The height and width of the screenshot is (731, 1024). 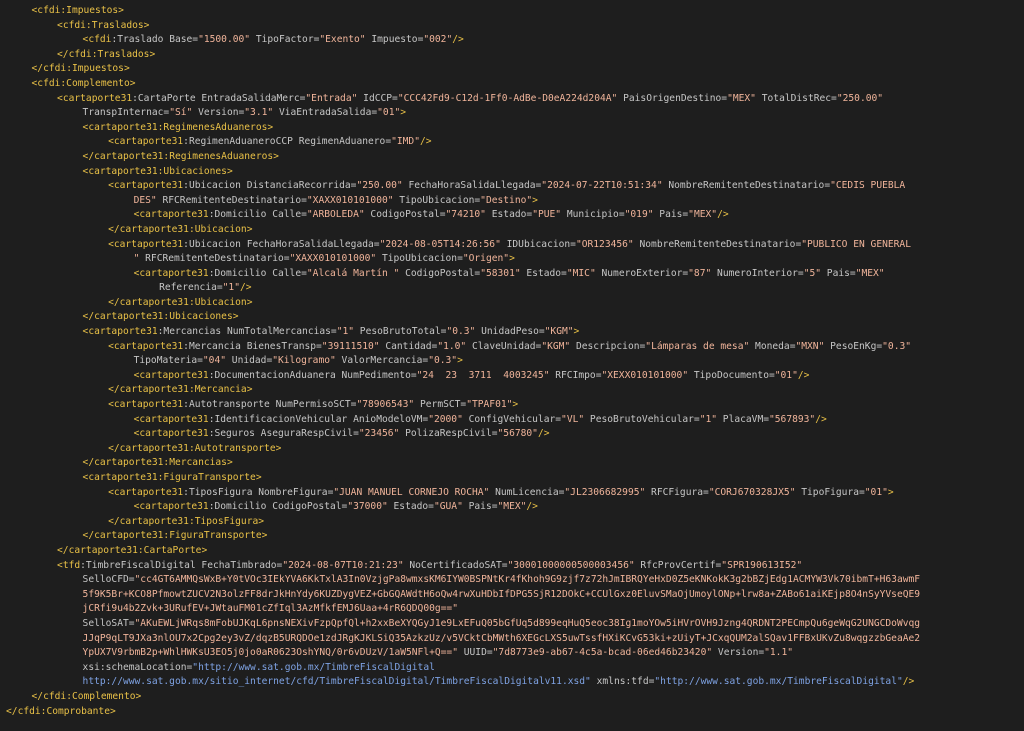 What do you see at coordinates (235, 448) in the screenshot?
I see `code-token: :Autotransporte>` at bounding box center [235, 448].